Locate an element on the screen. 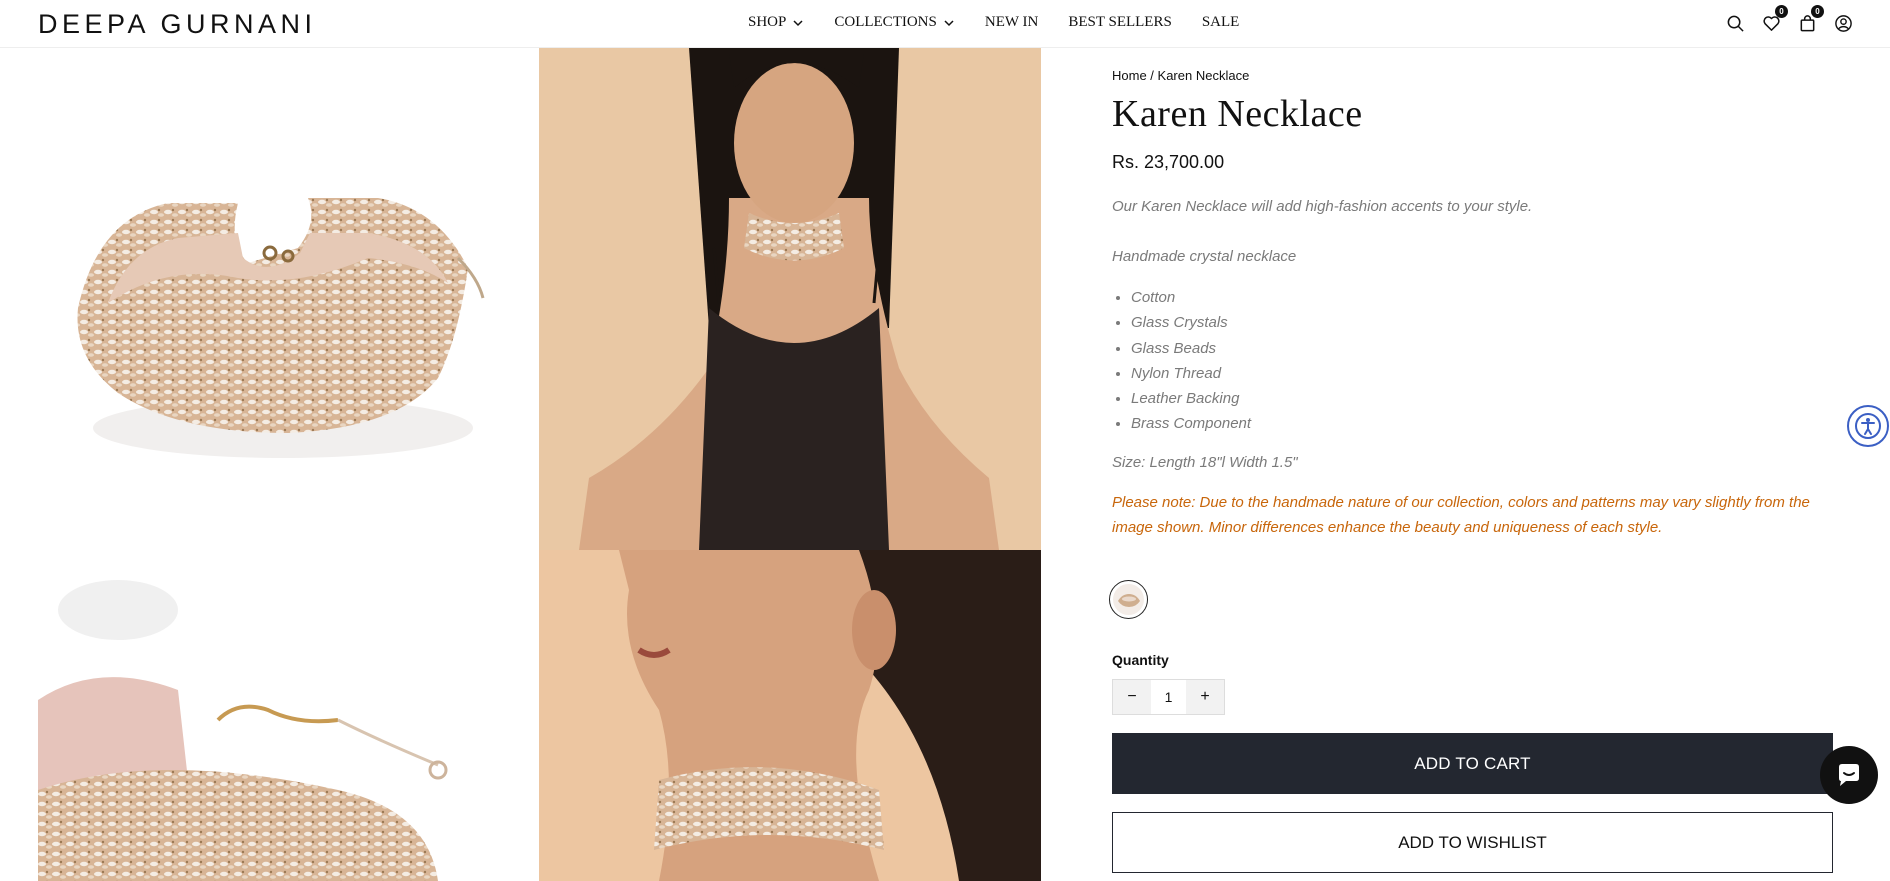 The image size is (1890, 881). nav-item-new-in: NEW IN is located at coordinates (1011, 22).